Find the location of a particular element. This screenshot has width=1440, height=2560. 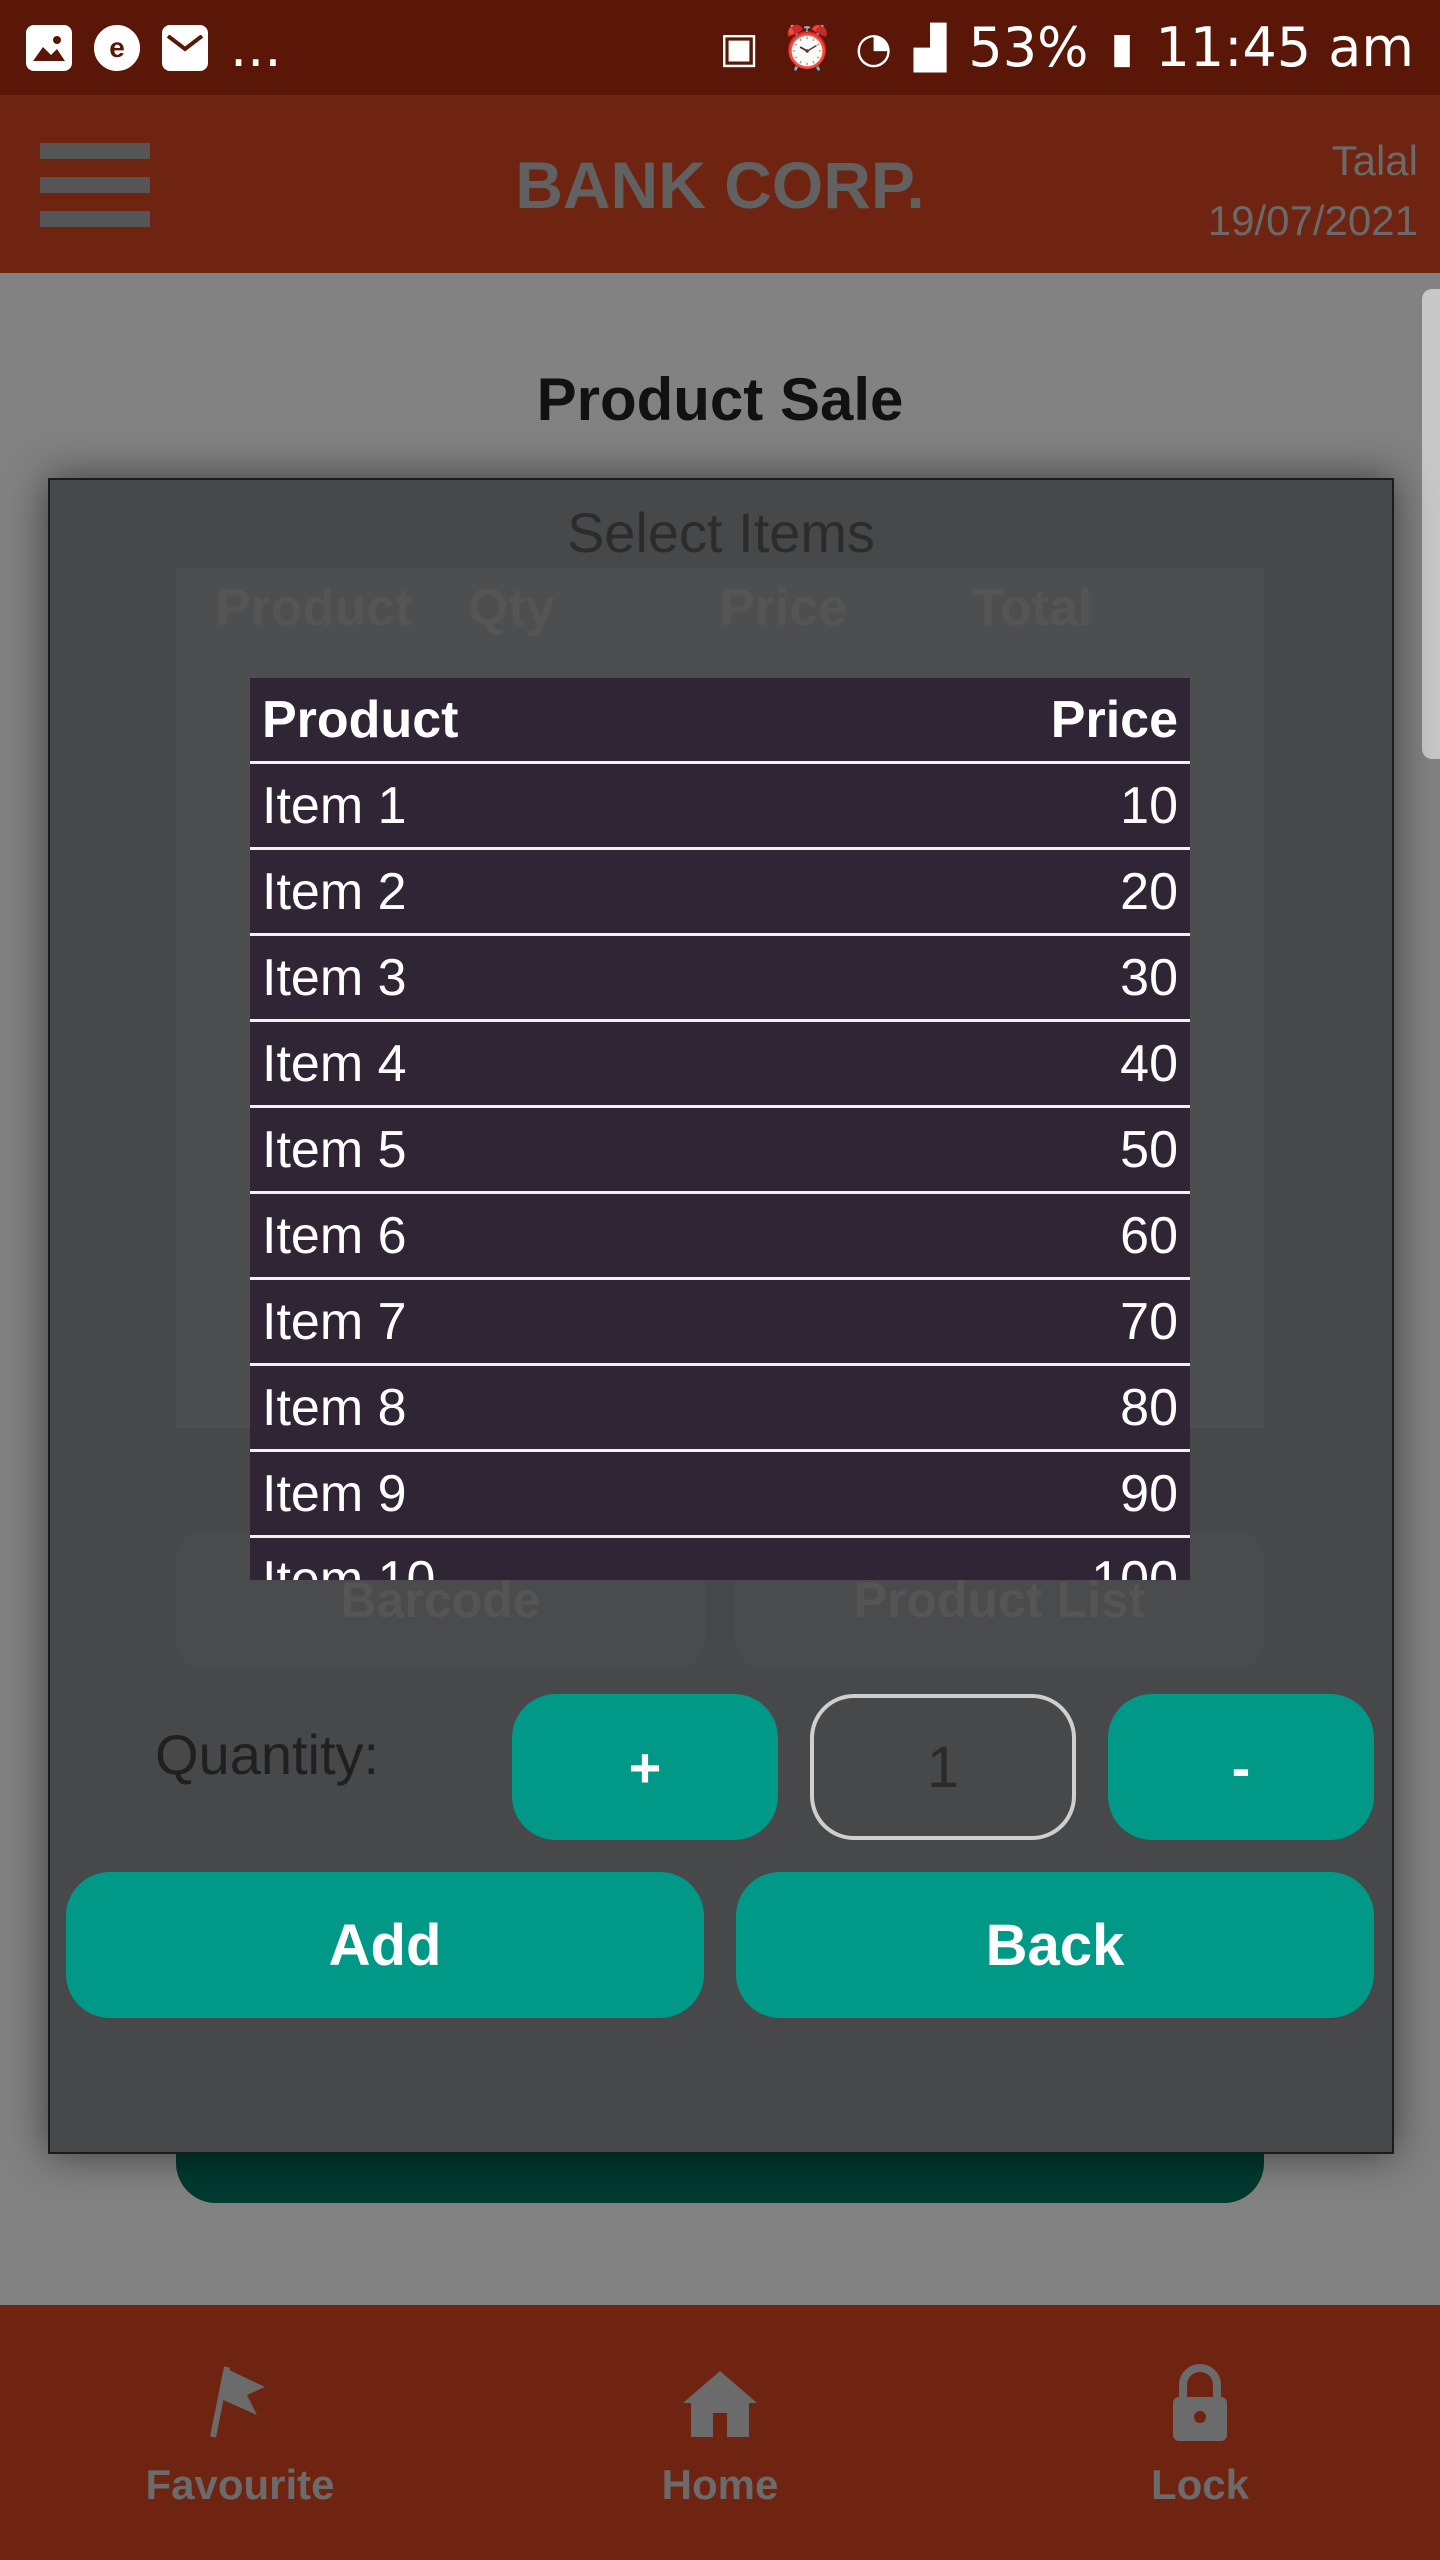

item-name: Item 6 is located at coordinates (334, 1235).